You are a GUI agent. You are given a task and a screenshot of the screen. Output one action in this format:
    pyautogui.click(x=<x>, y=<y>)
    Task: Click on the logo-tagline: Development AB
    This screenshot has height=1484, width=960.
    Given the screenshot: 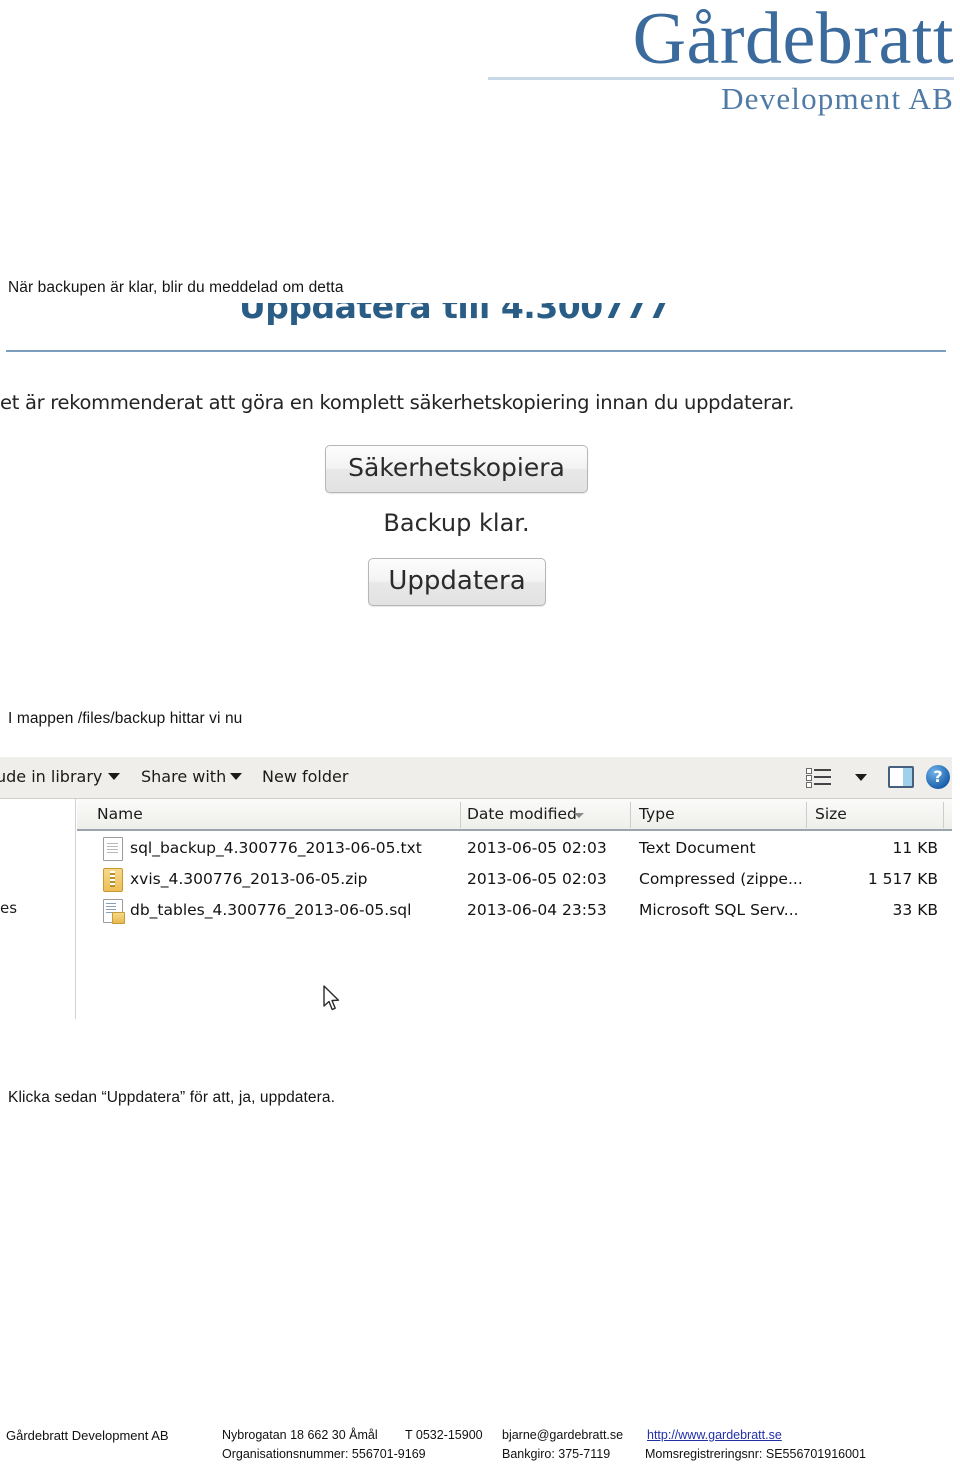 What is the action you would take?
    pyautogui.click(x=837, y=99)
    